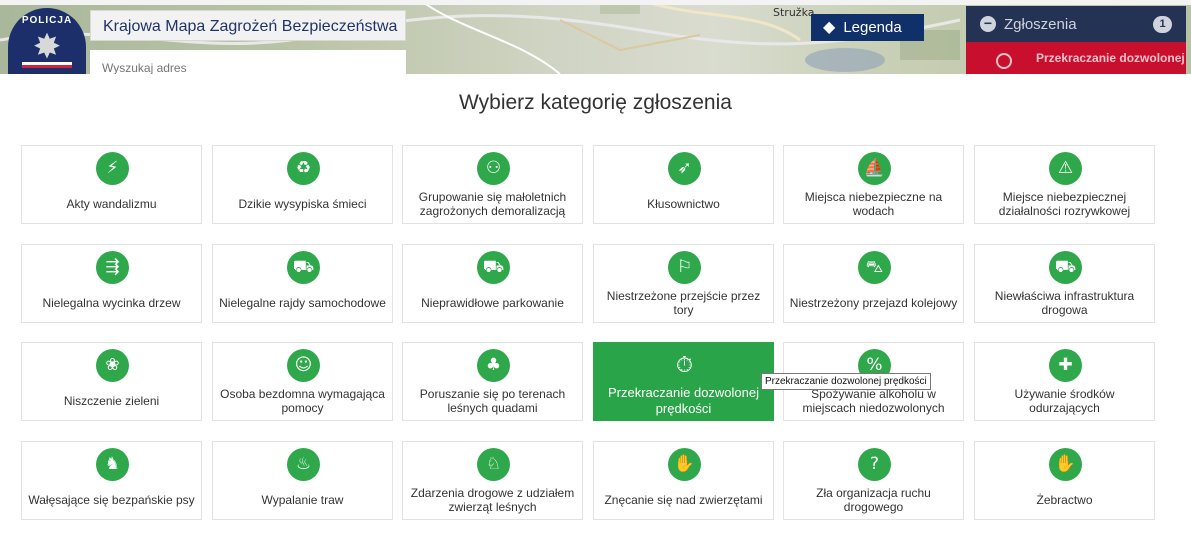 The width and height of the screenshot is (1191, 540). What do you see at coordinates (493, 267) in the screenshot?
I see `parking-icon: ⛟` at bounding box center [493, 267].